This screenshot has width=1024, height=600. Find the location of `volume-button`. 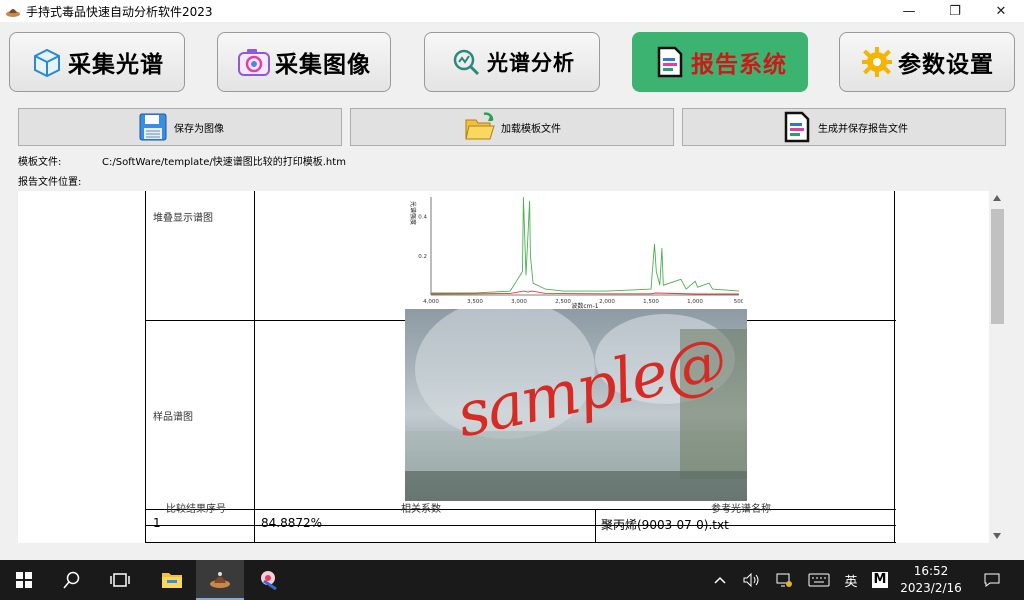

volume-button is located at coordinates (752, 580).